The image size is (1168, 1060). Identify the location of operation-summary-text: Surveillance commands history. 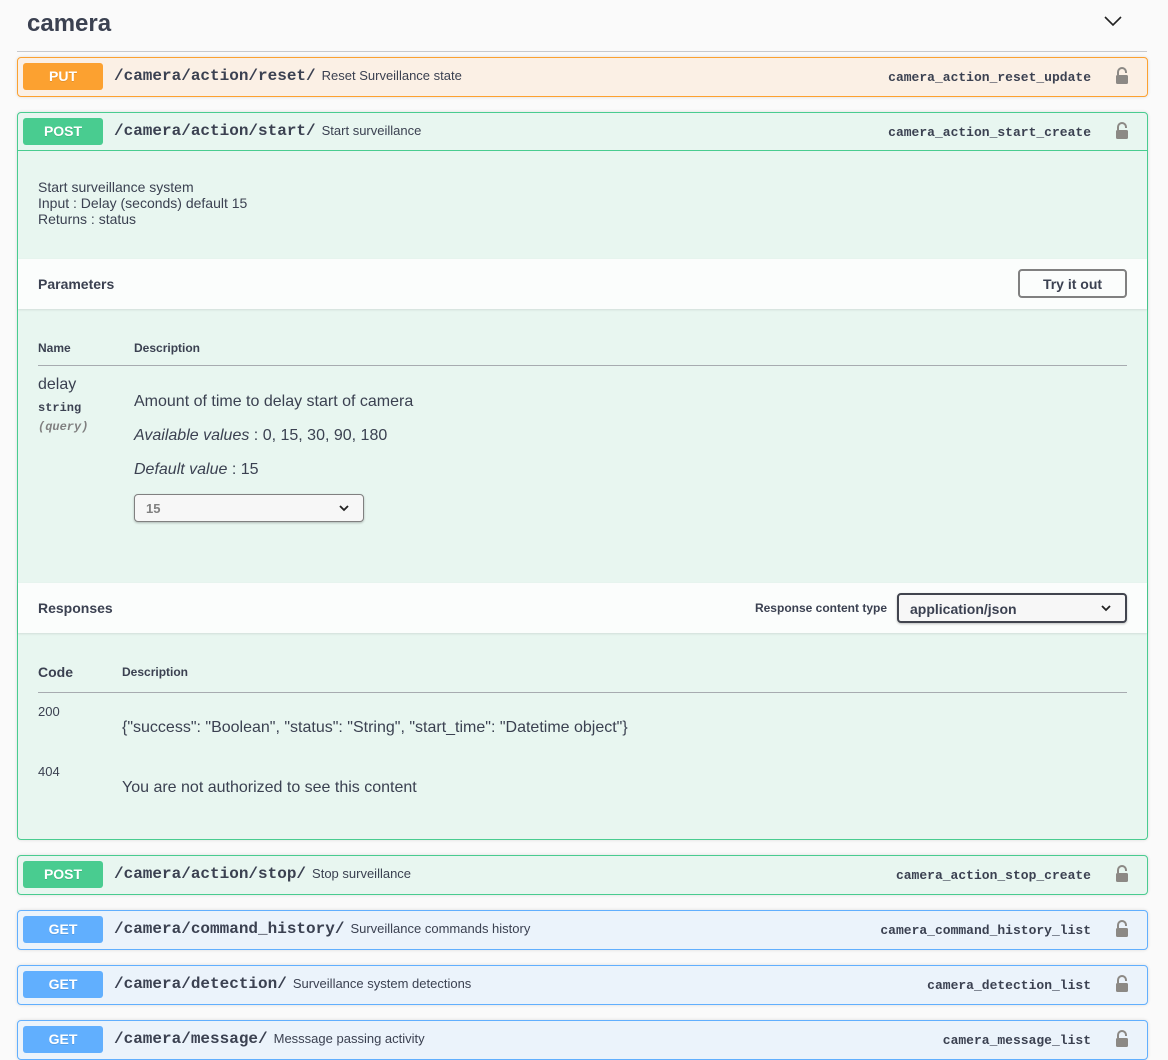
(440, 928).